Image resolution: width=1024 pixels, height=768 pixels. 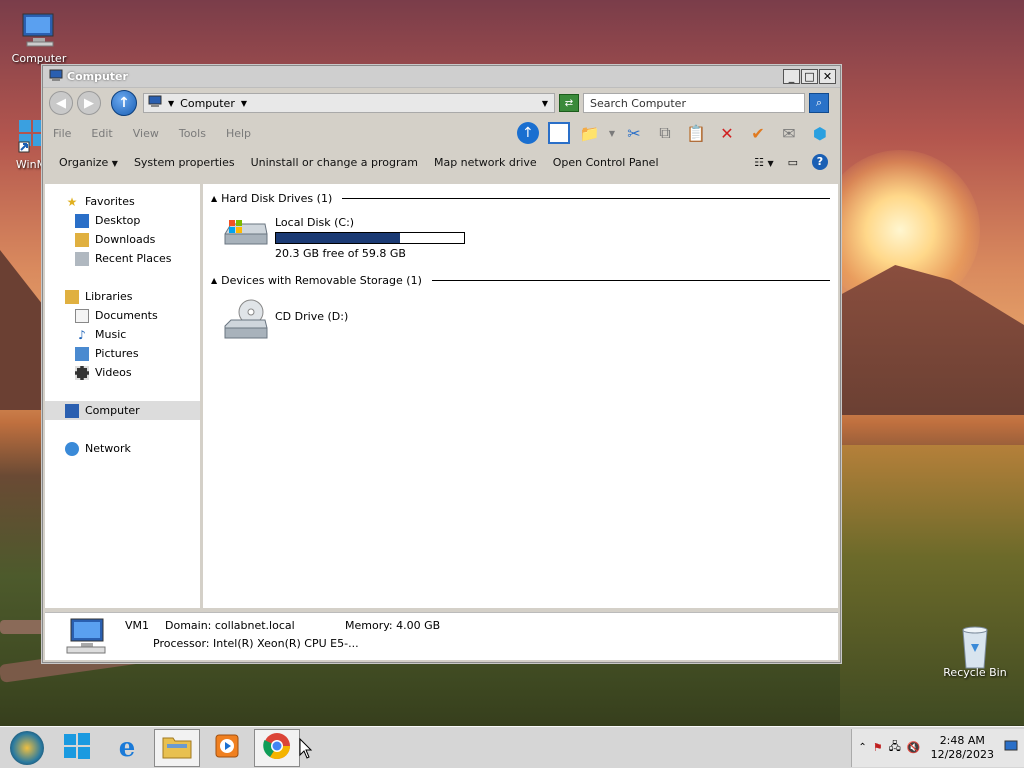 I want to click on network-status-icon: 🖧, so click(x=895, y=747).